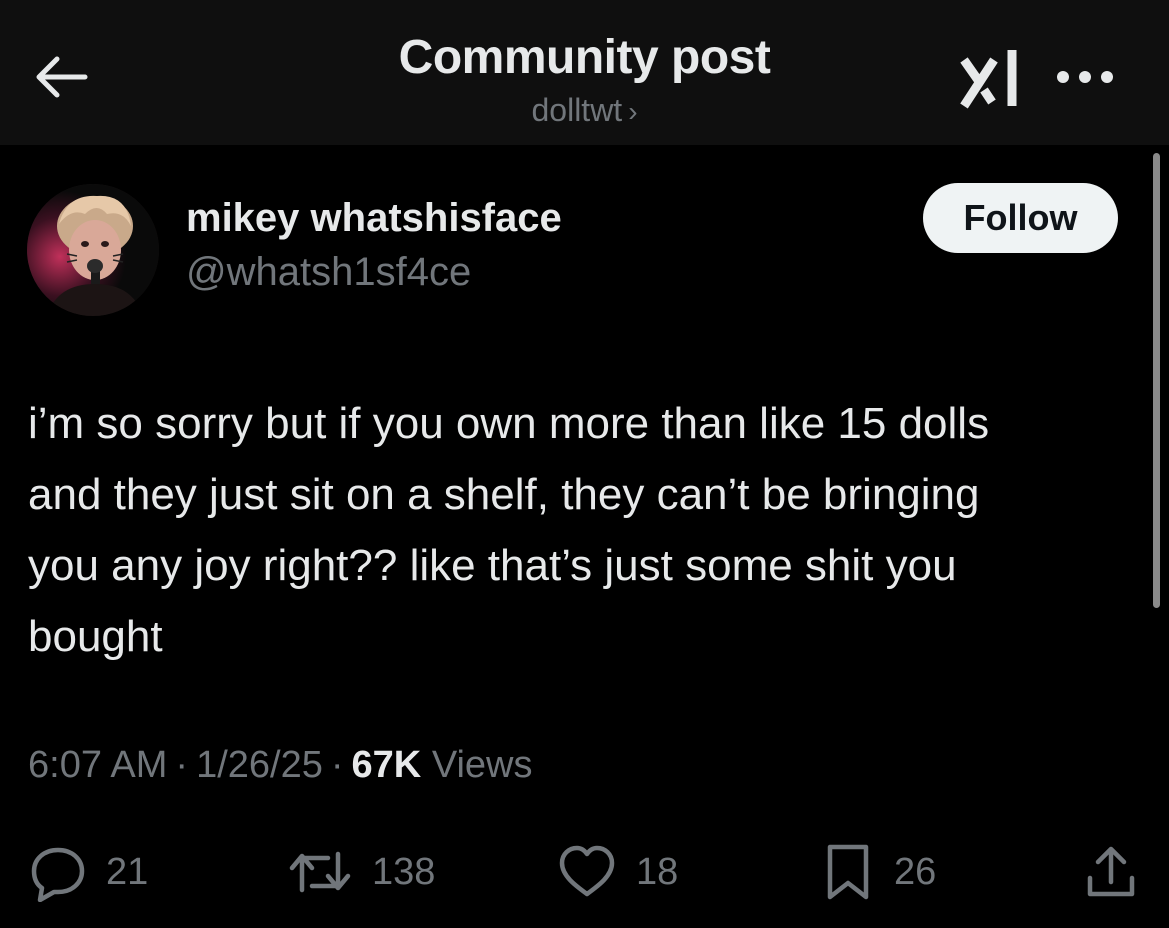 This screenshot has width=1169, height=928. What do you see at coordinates (98, 765) in the screenshot?
I see `post-time: 6:07 AM` at bounding box center [98, 765].